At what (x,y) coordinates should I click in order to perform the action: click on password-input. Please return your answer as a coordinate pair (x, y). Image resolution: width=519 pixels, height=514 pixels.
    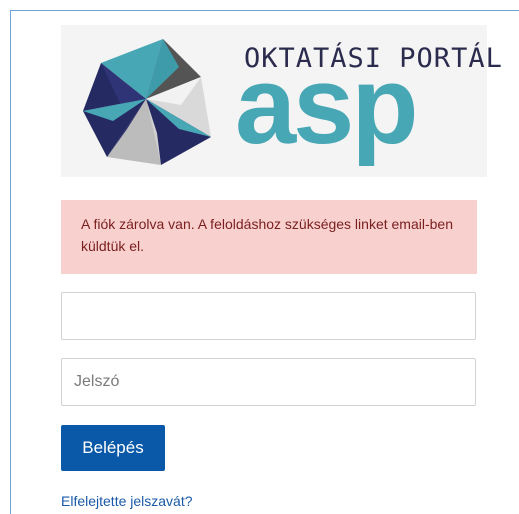
    Looking at the image, I should click on (268, 382).